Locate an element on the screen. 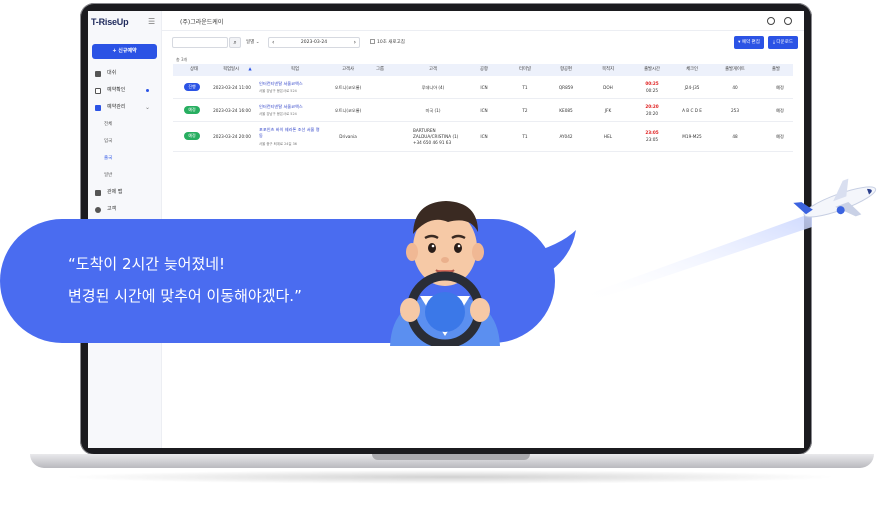 The width and height of the screenshot is (882, 518). search-icon: ⌕ is located at coordinates (235, 42).